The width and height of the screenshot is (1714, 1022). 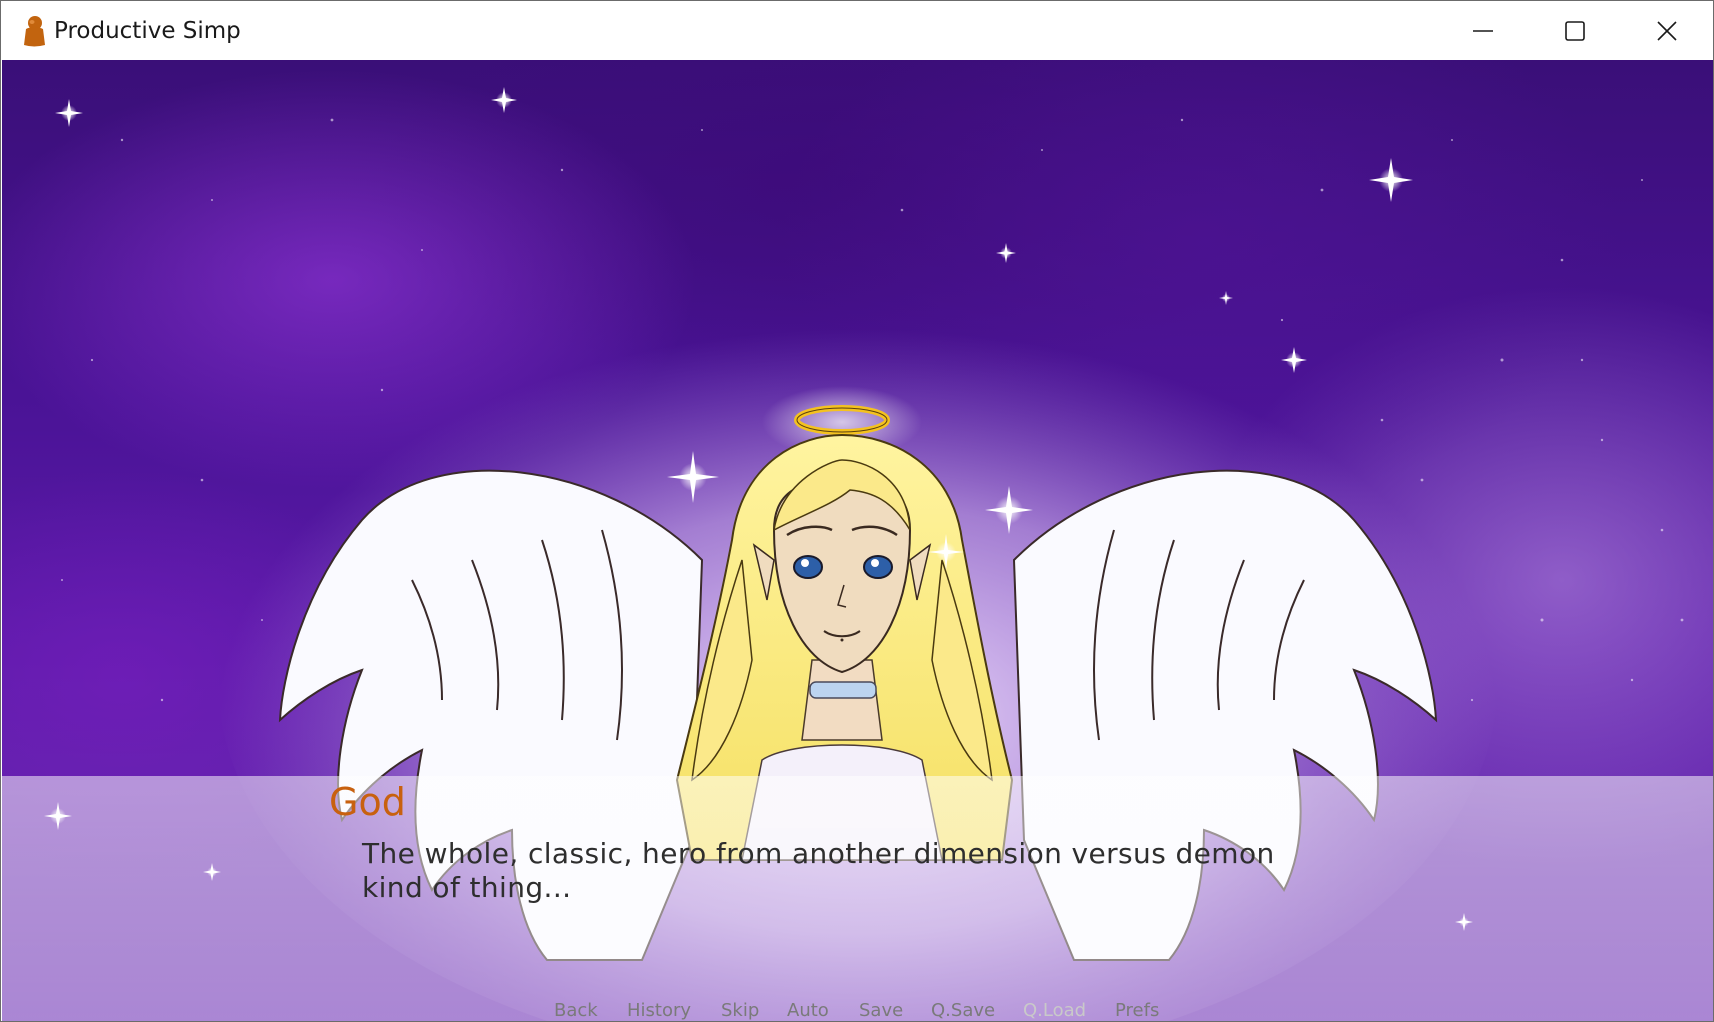 I want to click on quick-load-button: Q.Load, so click(x=1055, y=1010).